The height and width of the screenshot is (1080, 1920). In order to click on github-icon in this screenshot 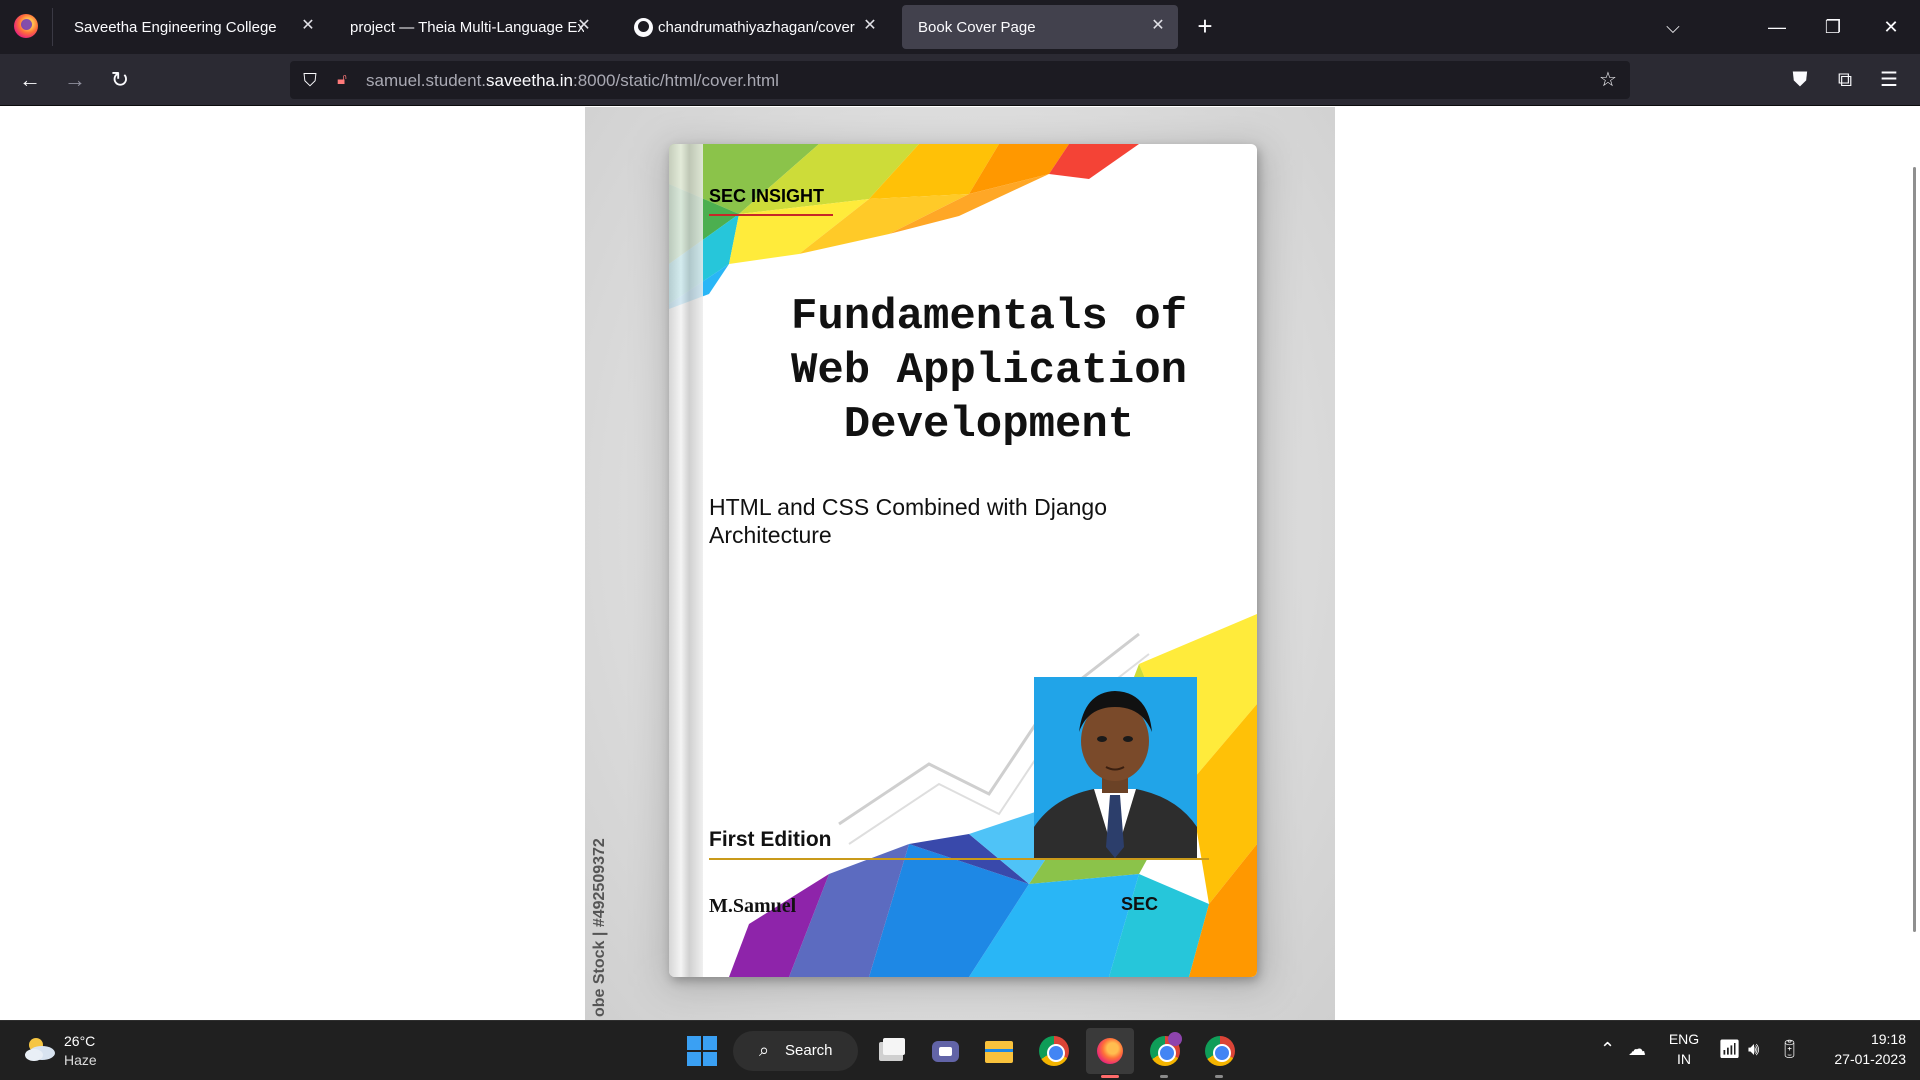, I will do `click(643, 27)`.